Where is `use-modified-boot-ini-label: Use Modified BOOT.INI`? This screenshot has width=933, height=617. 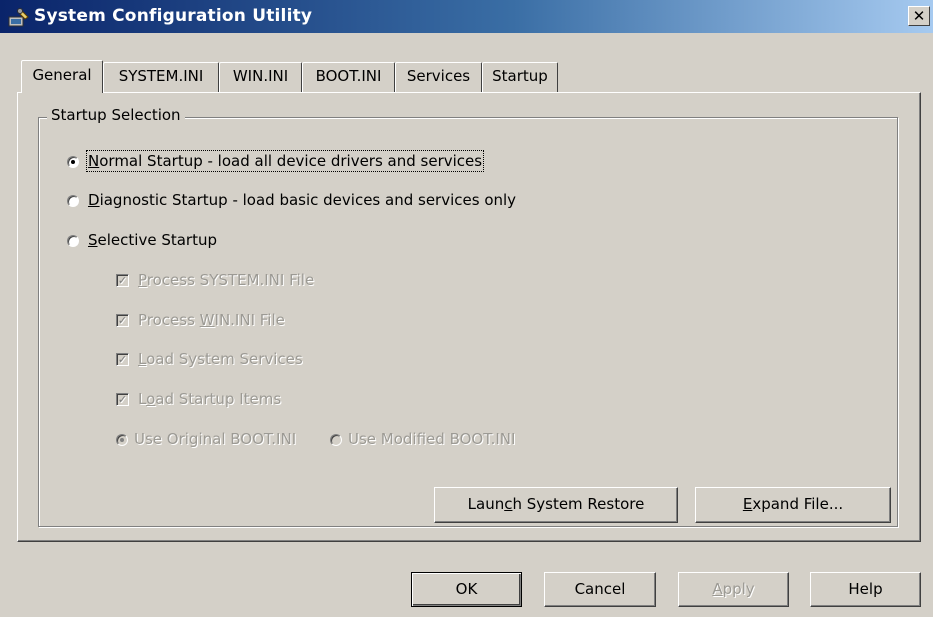
use-modified-boot-ini-label: Use Modified BOOT.INI is located at coordinates (432, 439).